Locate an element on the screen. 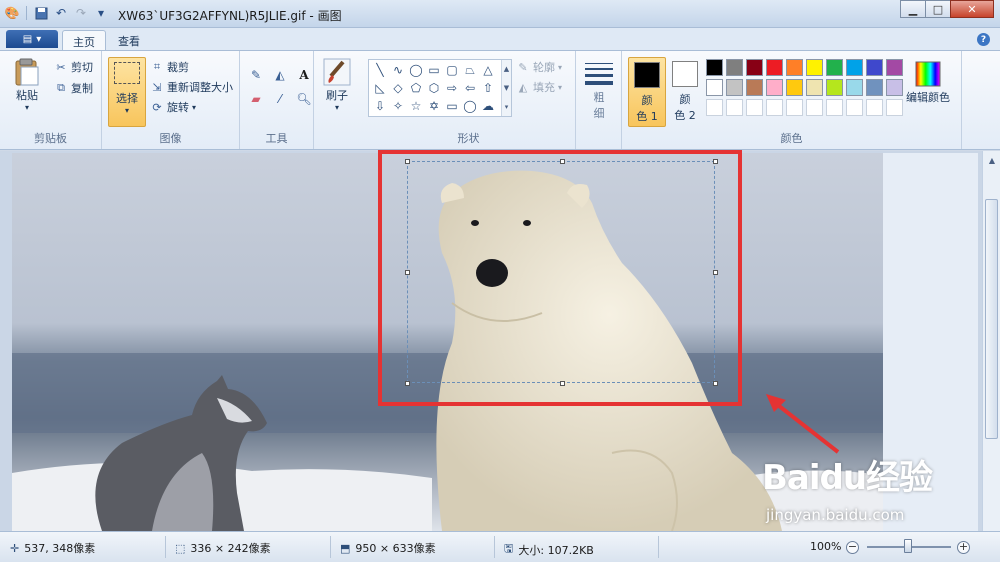  oval-callout-shape-icon: ◯ is located at coordinates (470, 106).